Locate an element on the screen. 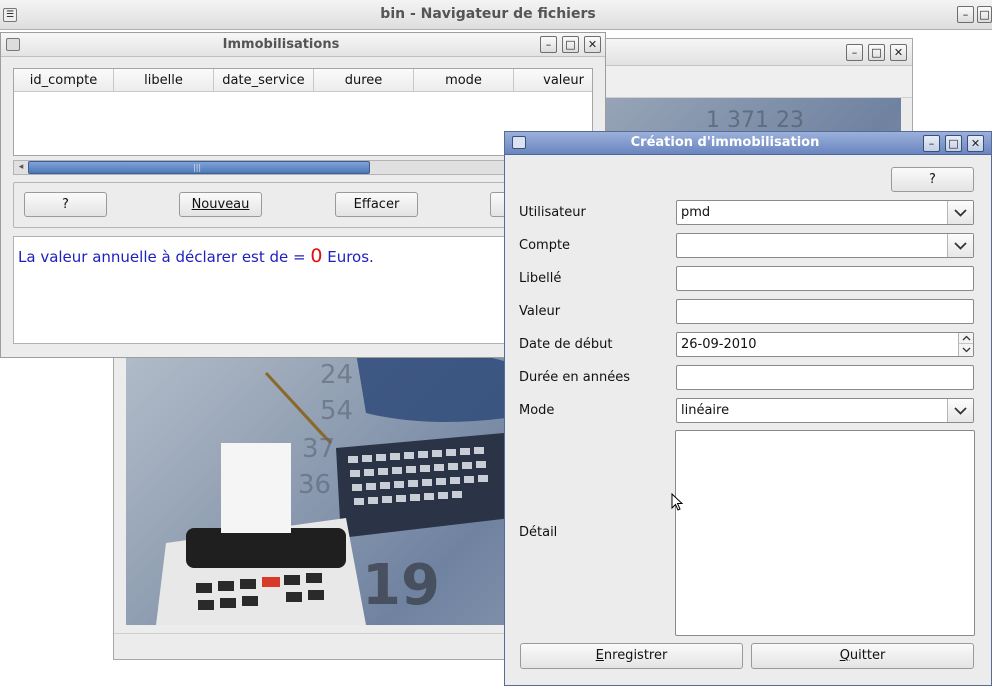  message-value: 0 is located at coordinates (316, 256).